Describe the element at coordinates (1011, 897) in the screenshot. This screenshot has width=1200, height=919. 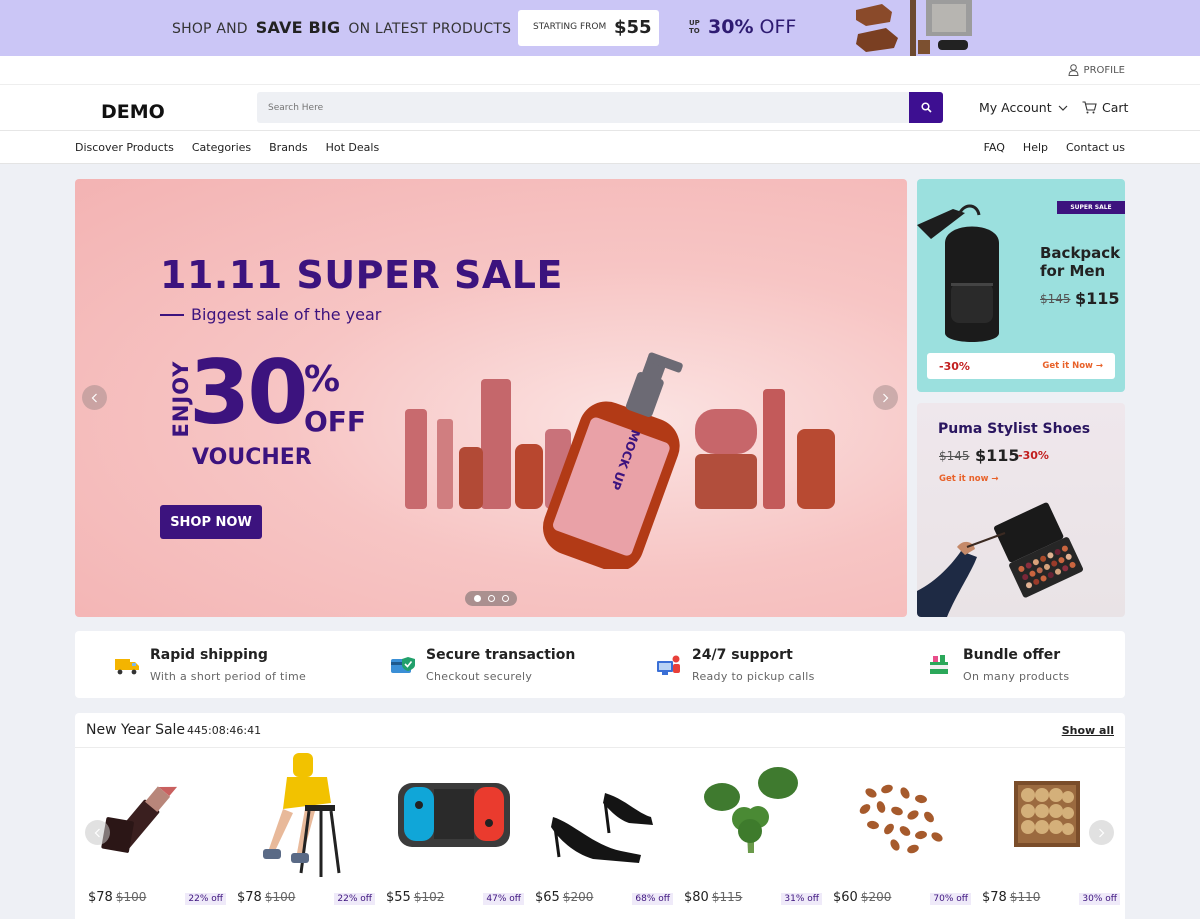
I see `product-price: $78 $110` at that location.